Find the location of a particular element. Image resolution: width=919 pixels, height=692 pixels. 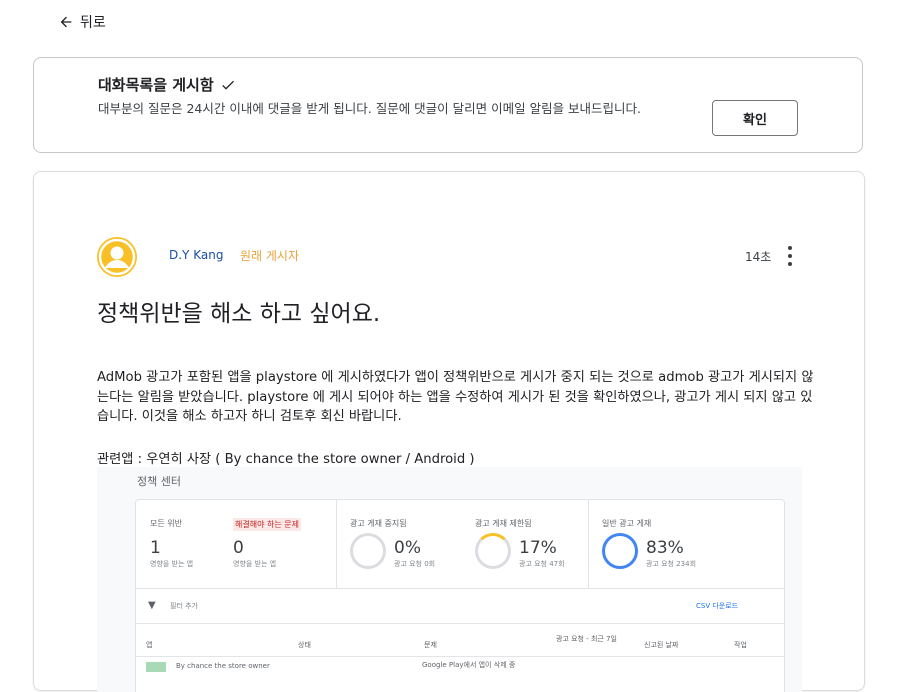

metric-sub: 광고 요청 47회 is located at coordinates (542, 564).